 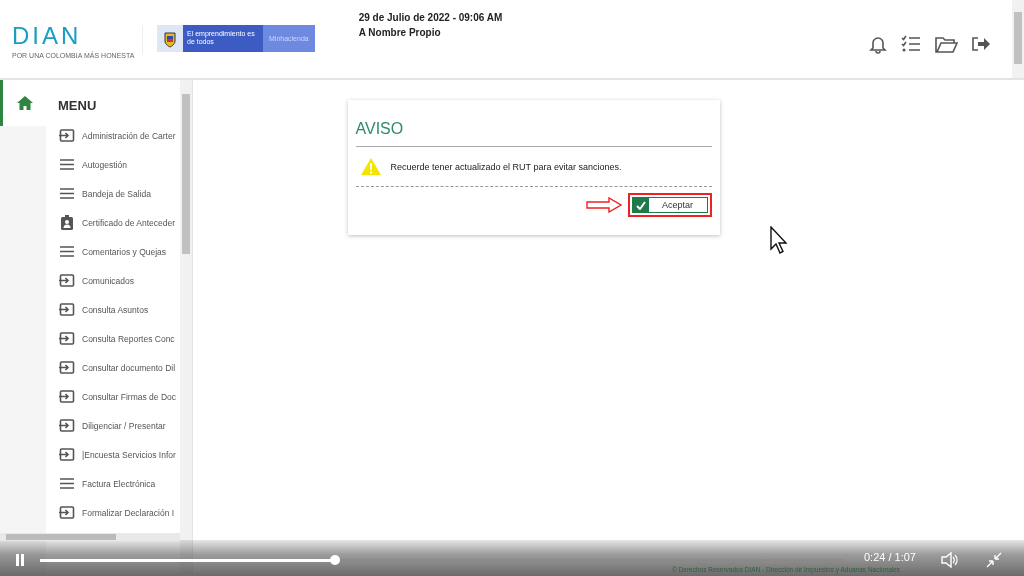 I want to click on menu-item: Factura Electrónica, so click(x=113, y=483).